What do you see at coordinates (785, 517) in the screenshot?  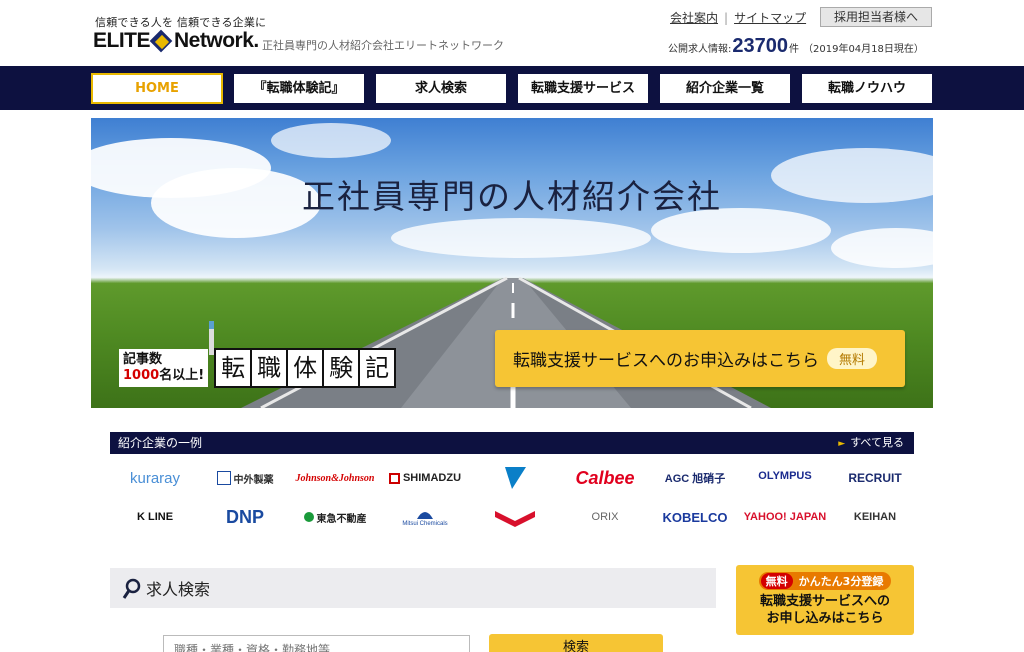 I see `company-logo-yahoo: YAHOO! JAPAN` at bounding box center [785, 517].